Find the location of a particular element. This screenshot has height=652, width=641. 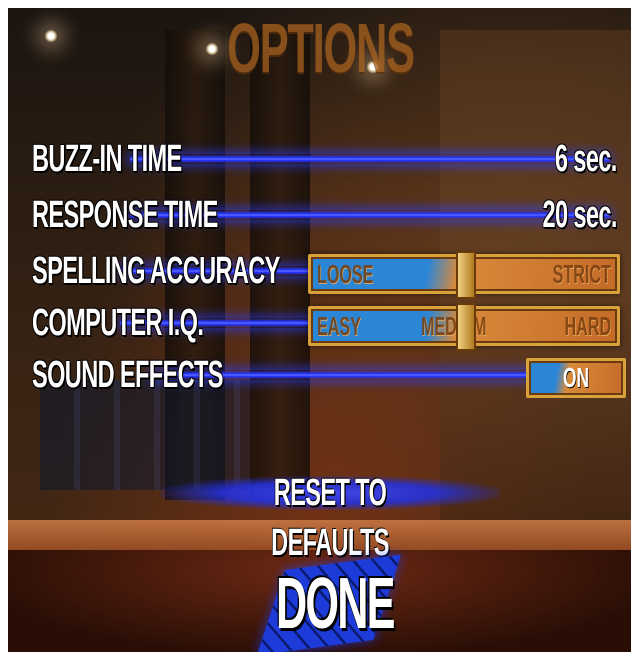

option-row-response-time: RESPONSE TIME 20 sec. is located at coordinates (320, 215).